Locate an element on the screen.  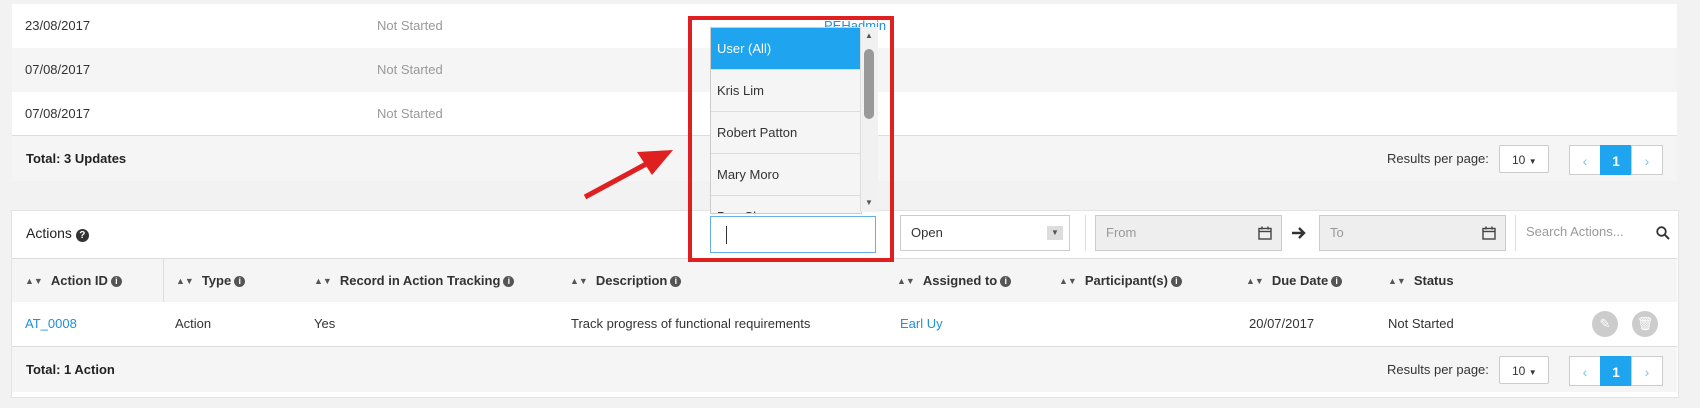
column-header-text: Description is located at coordinates (631, 280).